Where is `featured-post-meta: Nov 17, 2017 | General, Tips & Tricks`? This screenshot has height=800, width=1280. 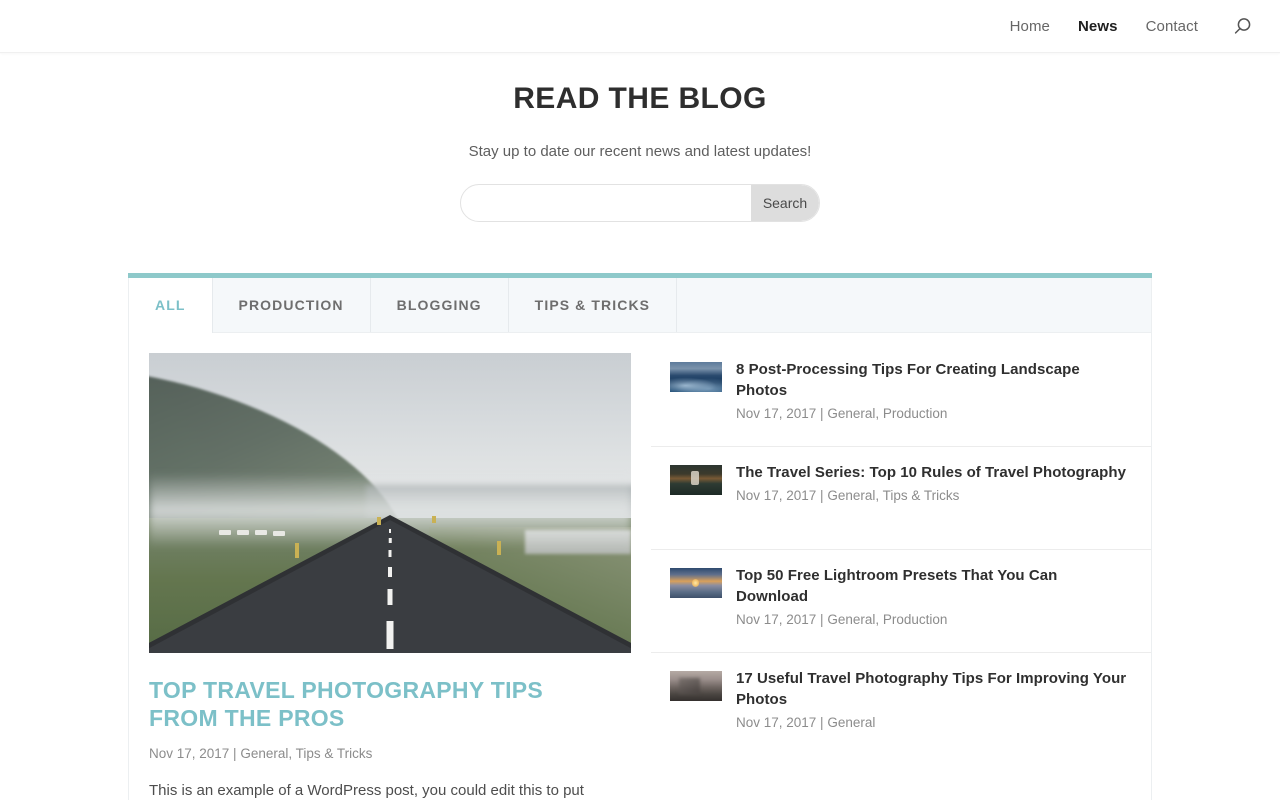 featured-post-meta: Nov 17, 2017 | General, Tips & Tricks is located at coordinates (261, 753).